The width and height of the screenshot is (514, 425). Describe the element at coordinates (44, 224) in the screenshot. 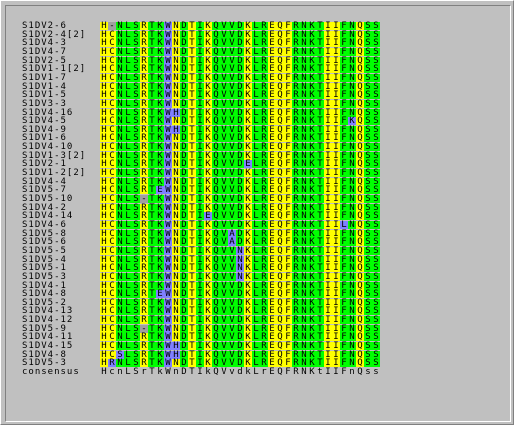

I see `sequence-label: S1DV4-6` at that location.